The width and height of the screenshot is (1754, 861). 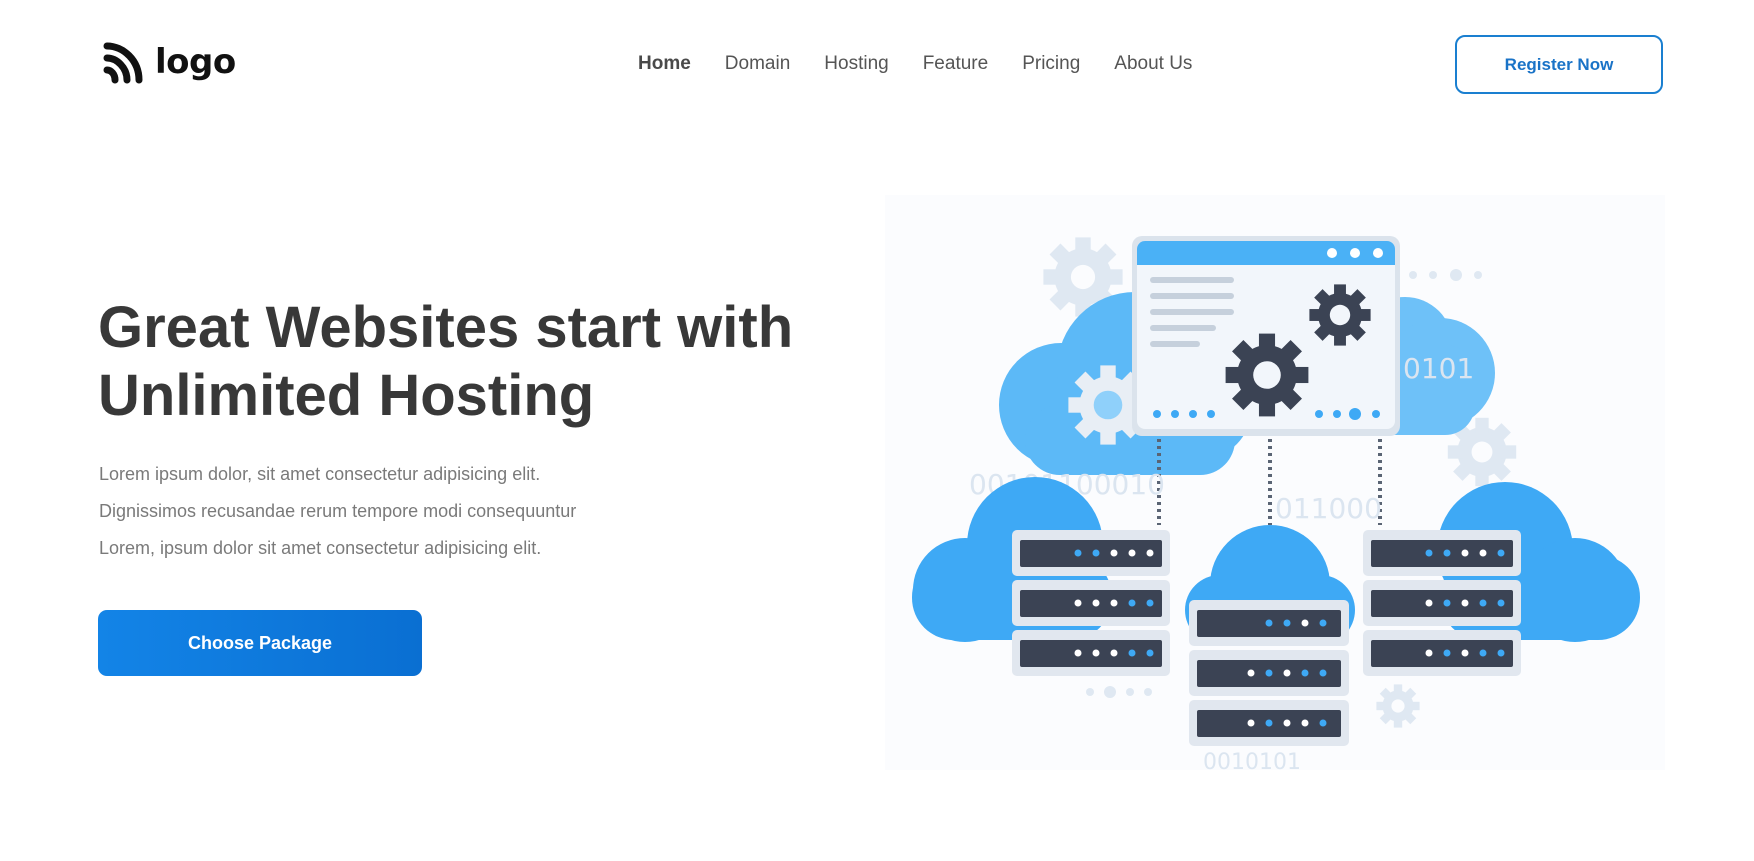 I want to click on binary-text: 011000, so click(x=1328, y=508).